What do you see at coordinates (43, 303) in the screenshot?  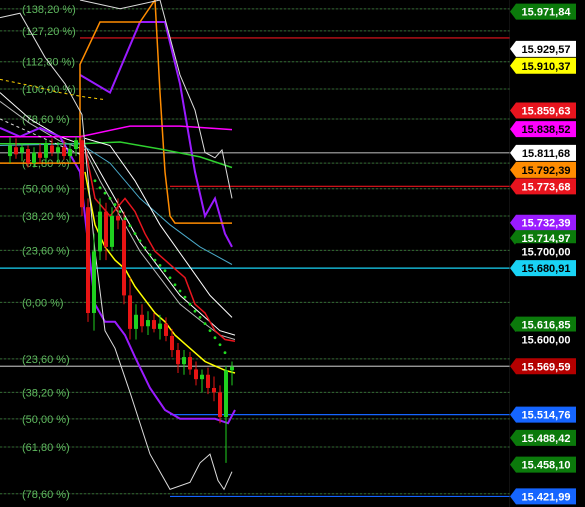 I see `fib-level-label: (0,00 %)` at bounding box center [43, 303].